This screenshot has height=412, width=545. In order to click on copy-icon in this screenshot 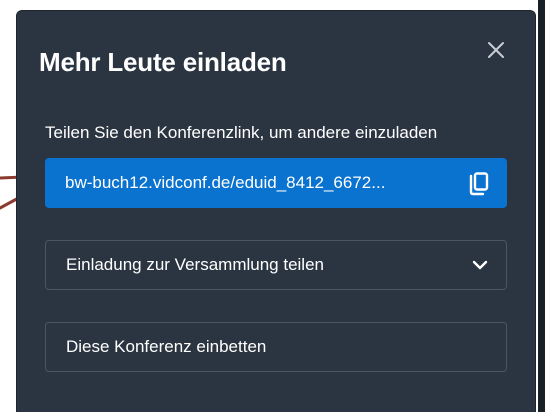, I will do `click(479, 184)`.